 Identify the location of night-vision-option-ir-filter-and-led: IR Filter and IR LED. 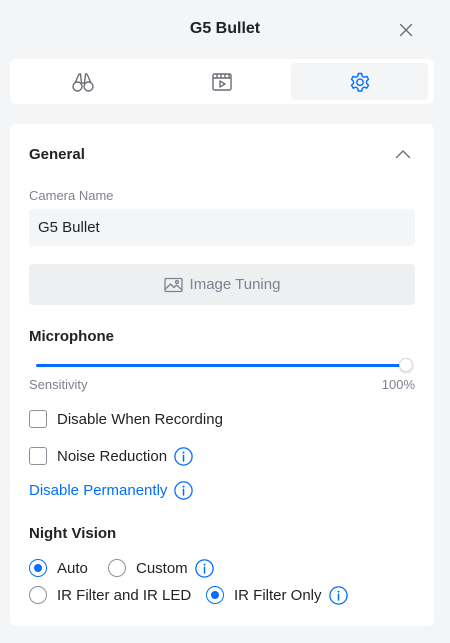
(110, 595).